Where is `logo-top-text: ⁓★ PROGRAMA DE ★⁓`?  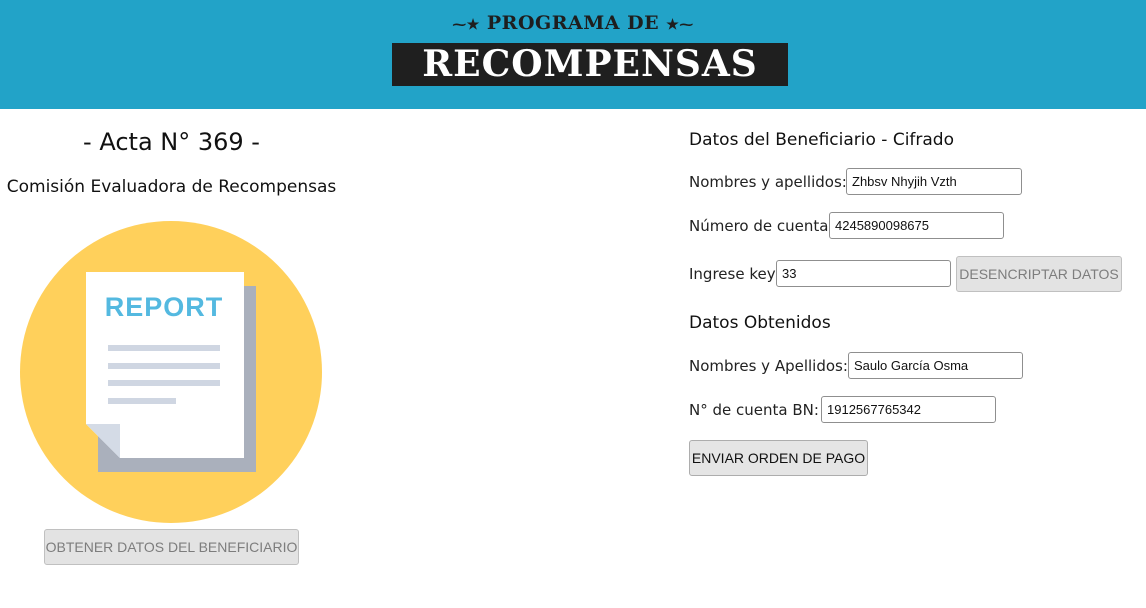
logo-top-text: ⁓★ PROGRAMA DE ★⁓ is located at coordinates (573, 23).